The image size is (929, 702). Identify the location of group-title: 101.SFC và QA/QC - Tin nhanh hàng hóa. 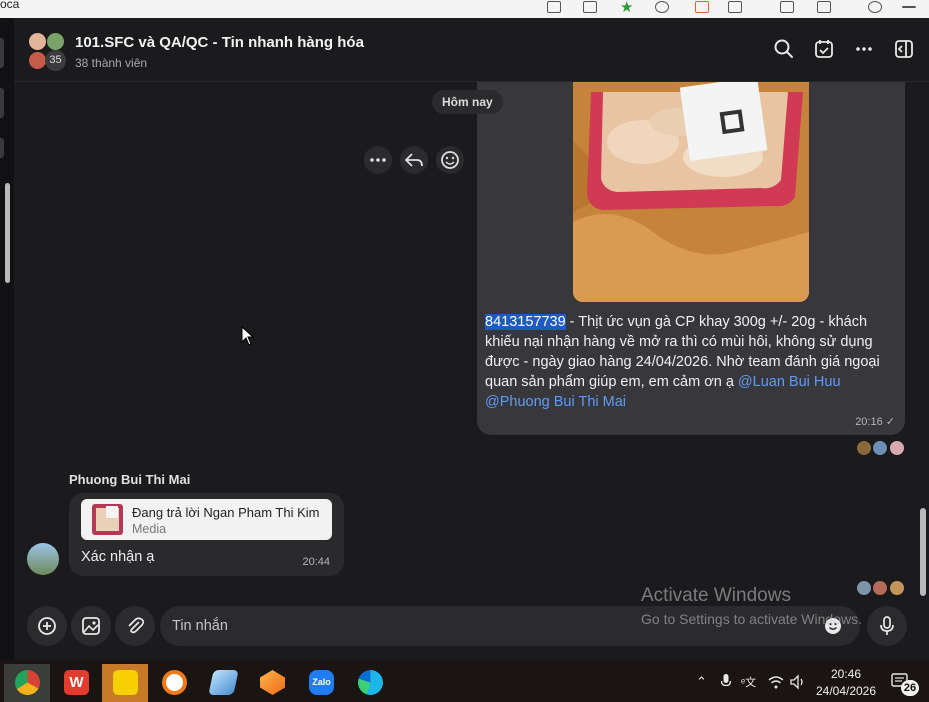
(219, 42).